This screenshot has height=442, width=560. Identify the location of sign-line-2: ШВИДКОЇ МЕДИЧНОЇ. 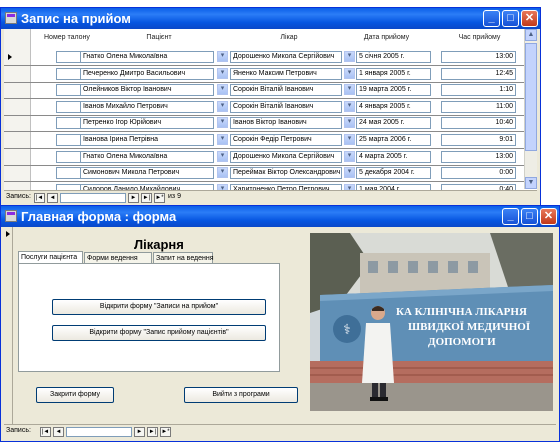
(469, 326).